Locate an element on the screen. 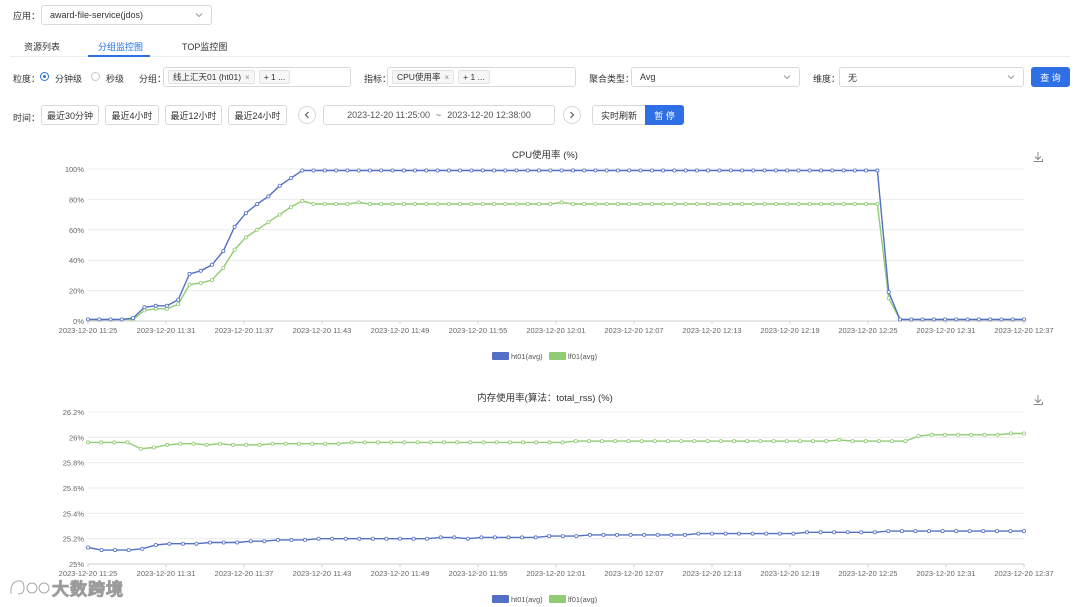 The height and width of the screenshot is (607, 1080). metric-tag: CPU使用率 × is located at coordinates (423, 77).